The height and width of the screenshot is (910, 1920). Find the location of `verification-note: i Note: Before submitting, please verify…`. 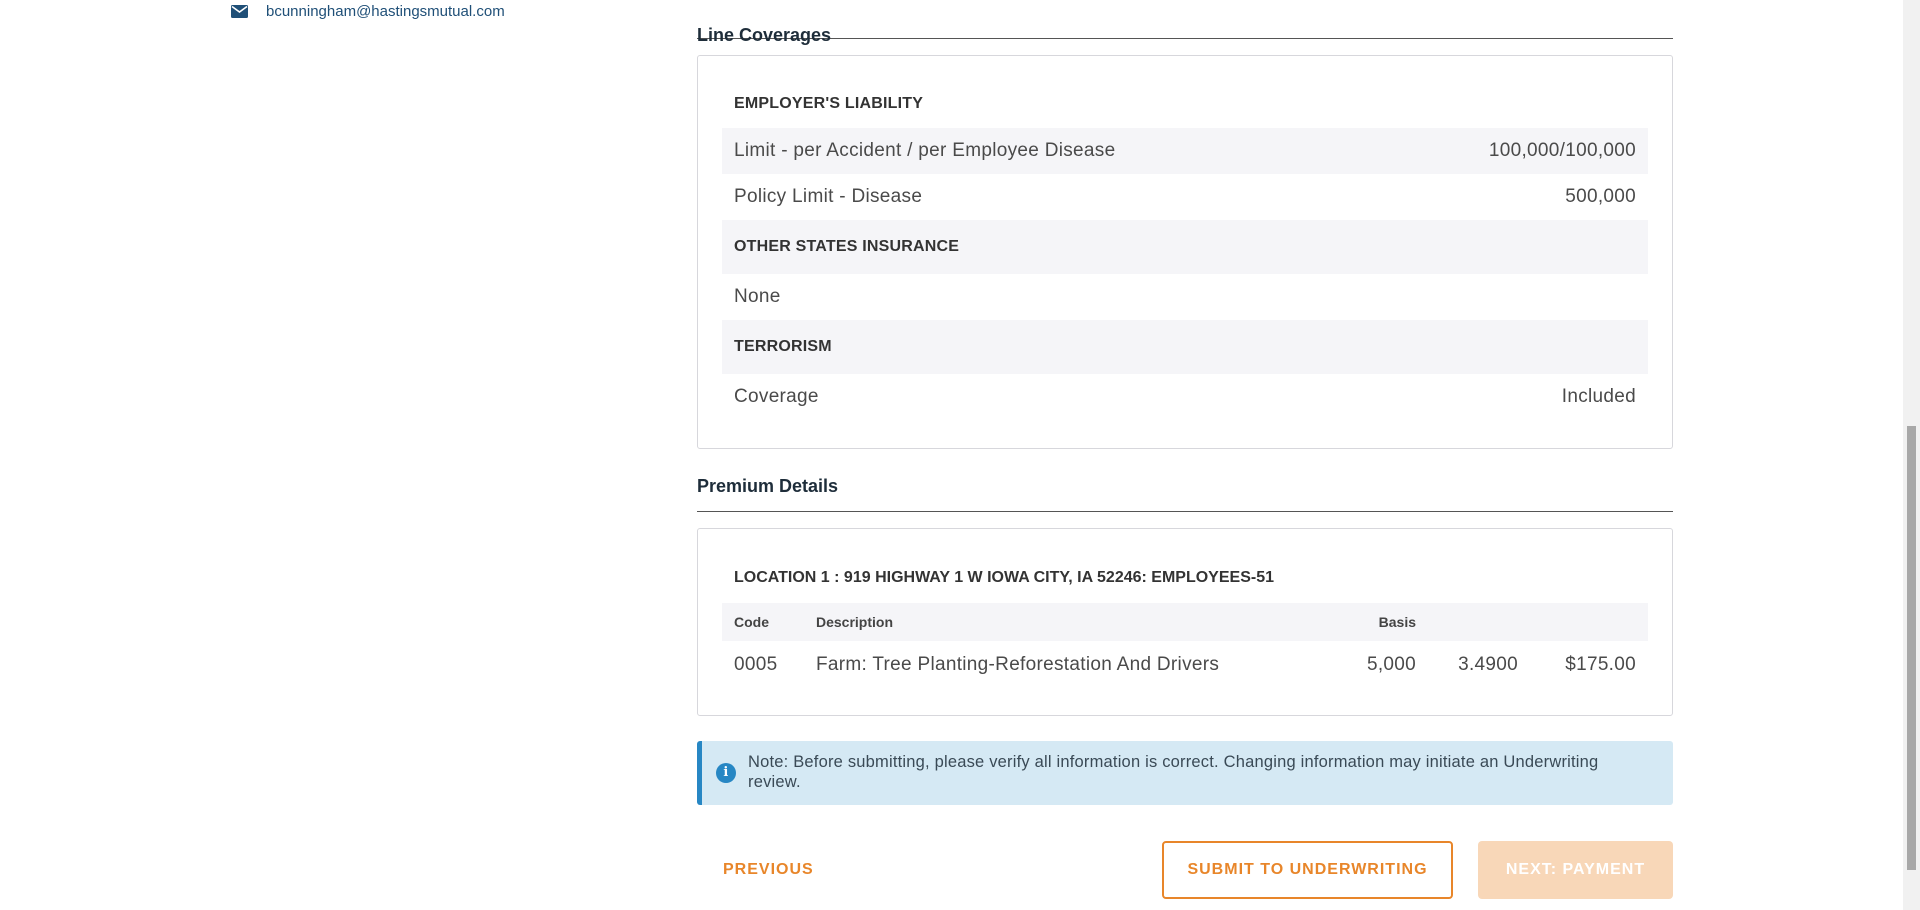

verification-note: i Note: Before submitting, please verify… is located at coordinates (1185, 773).